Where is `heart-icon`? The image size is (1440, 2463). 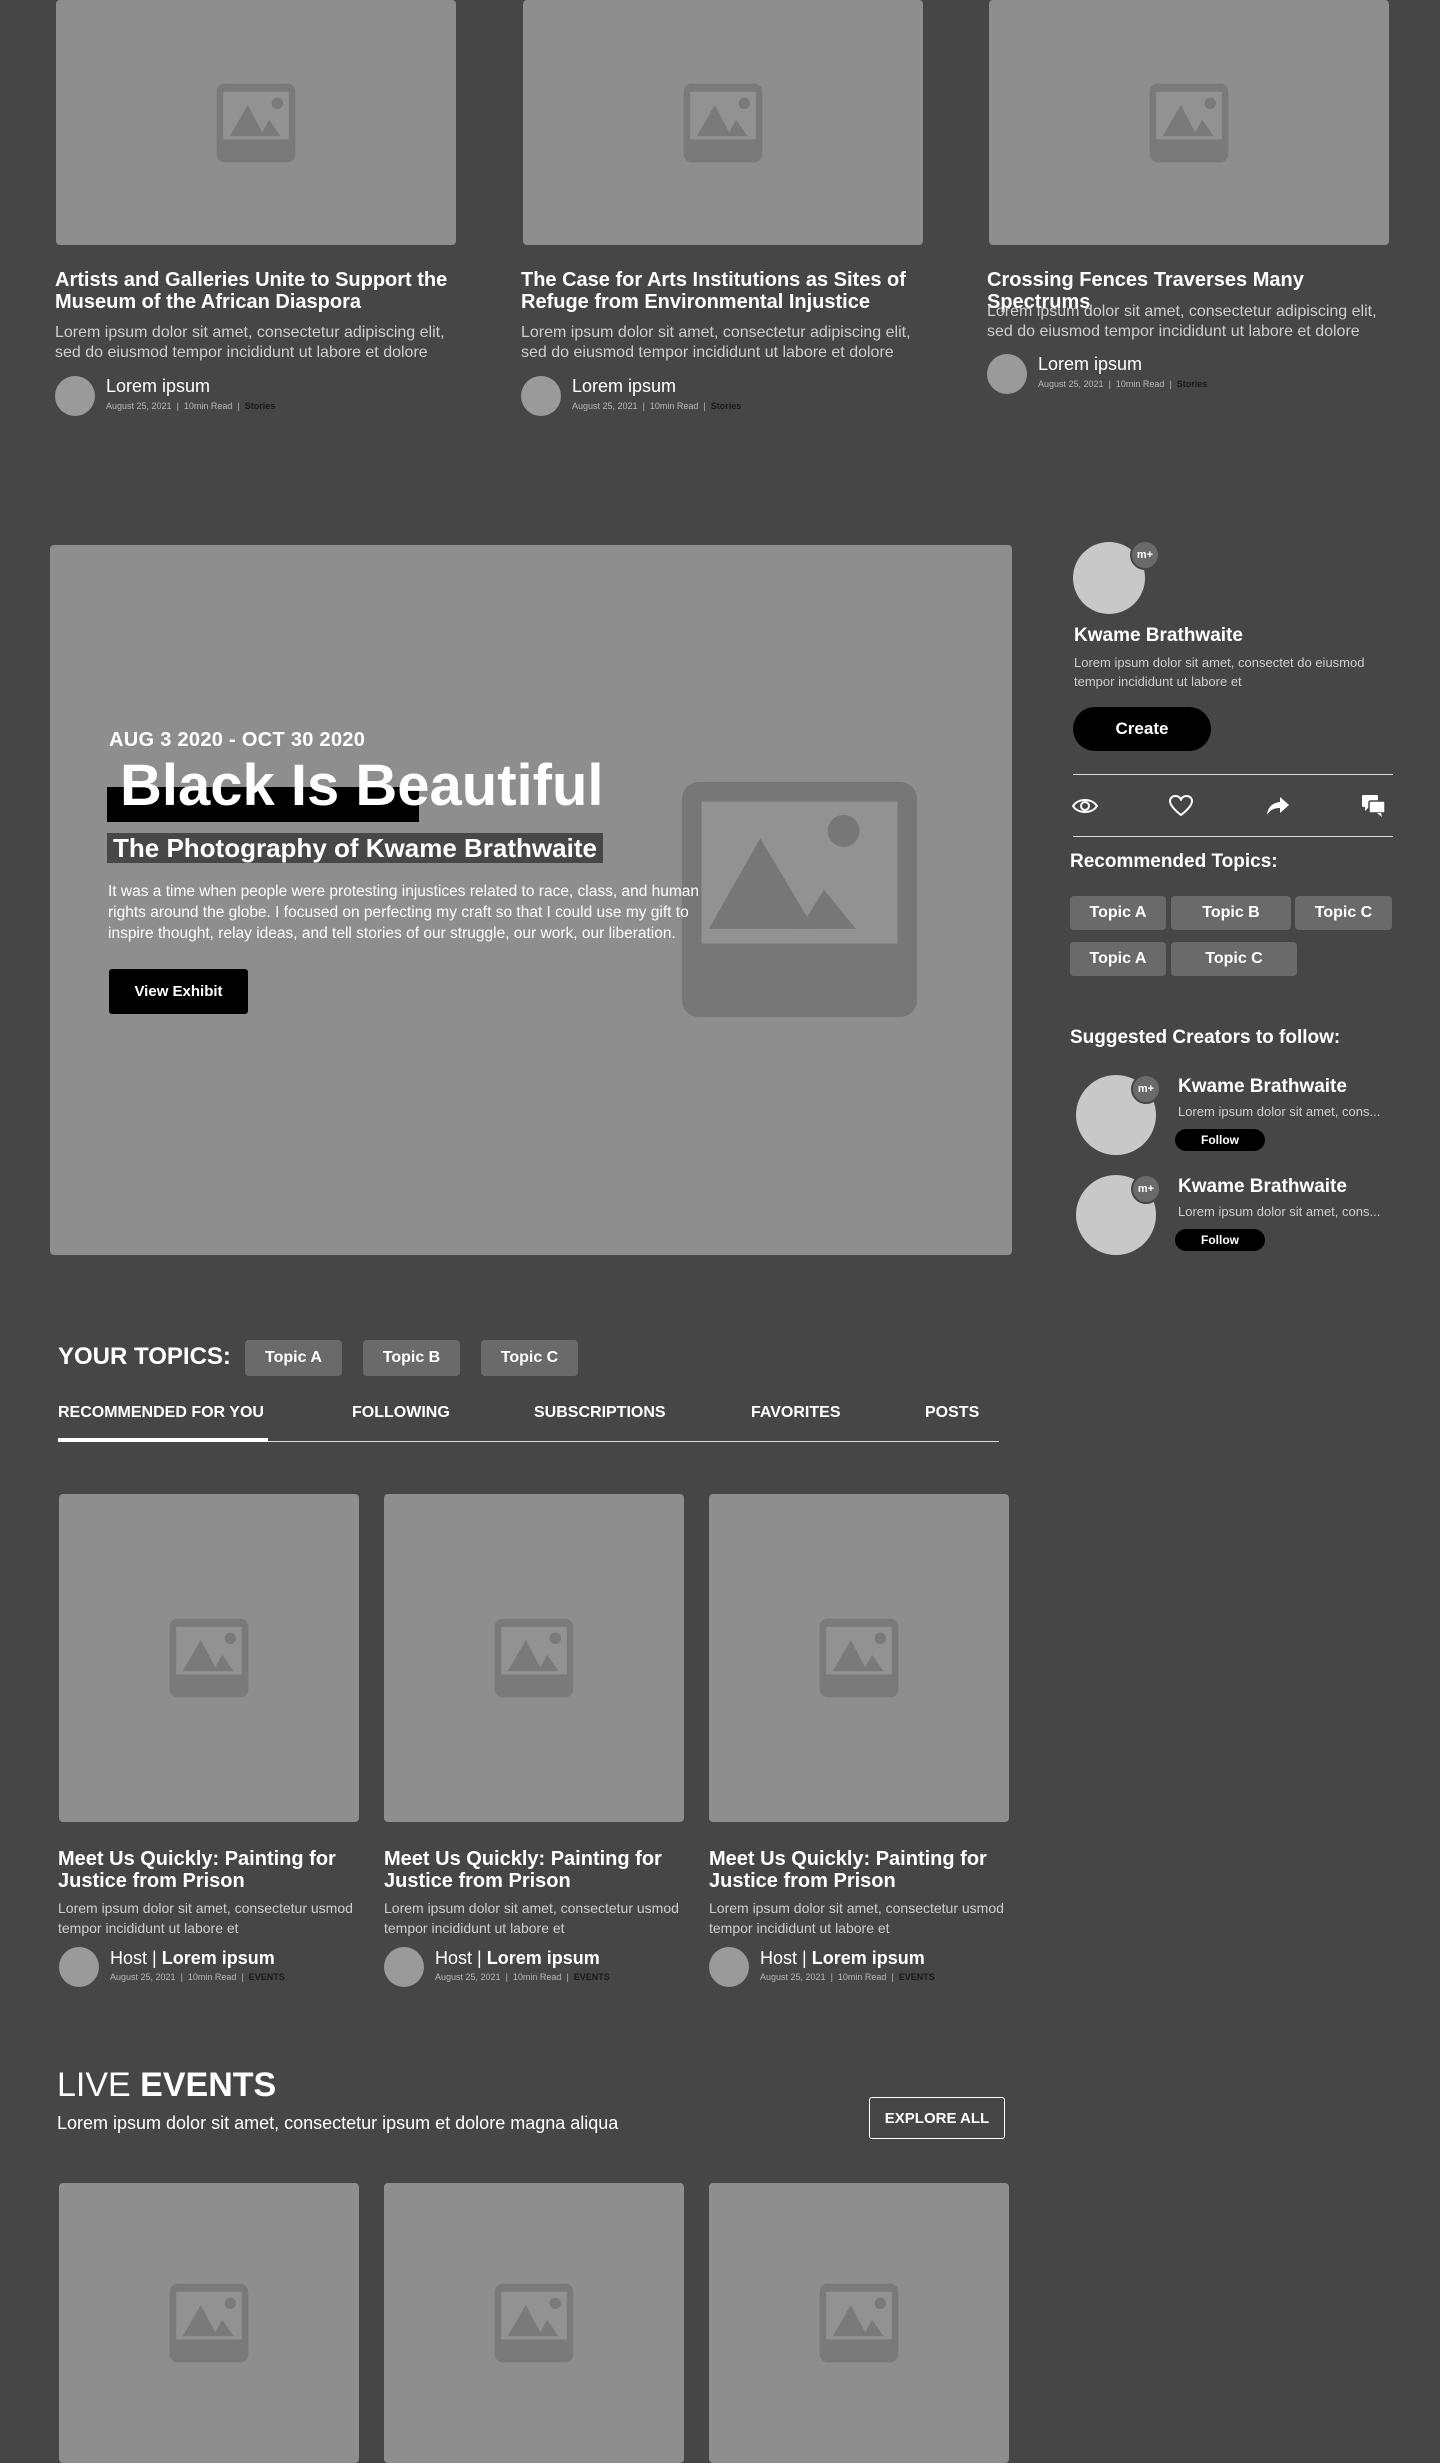
heart-icon is located at coordinates (1181, 806).